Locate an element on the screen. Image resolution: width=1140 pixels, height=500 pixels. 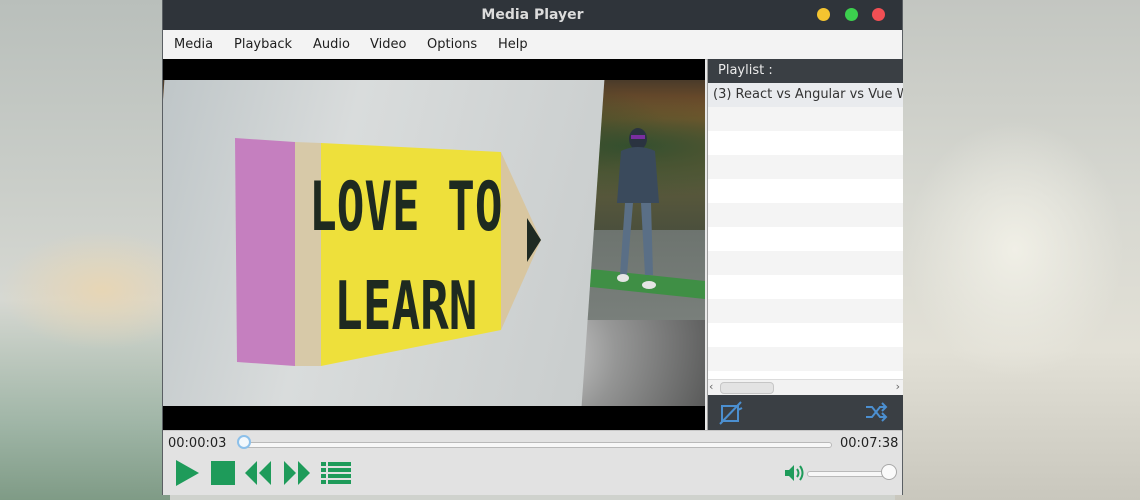
next-button is located at coordinates (297, 473).